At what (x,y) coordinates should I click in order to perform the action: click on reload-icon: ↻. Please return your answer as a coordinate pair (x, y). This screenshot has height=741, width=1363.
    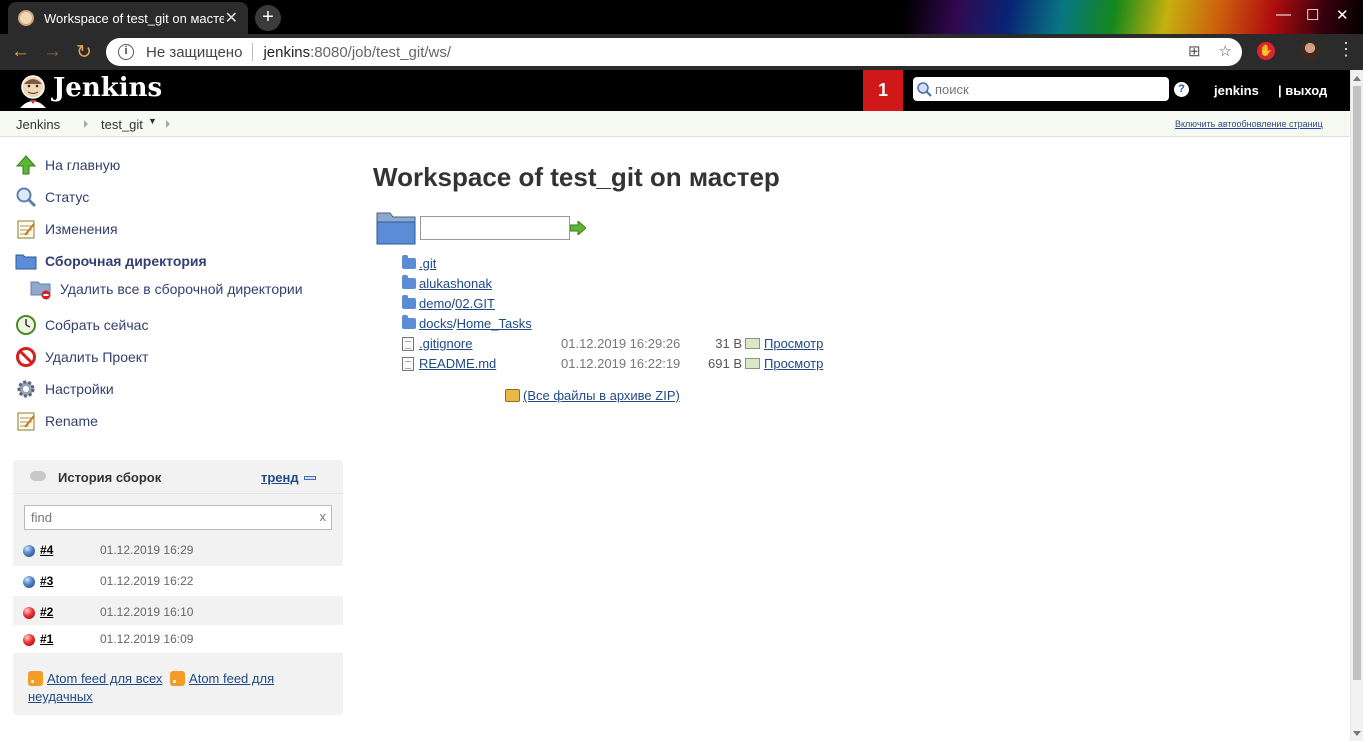
    Looking at the image, I should click on (84, 52).